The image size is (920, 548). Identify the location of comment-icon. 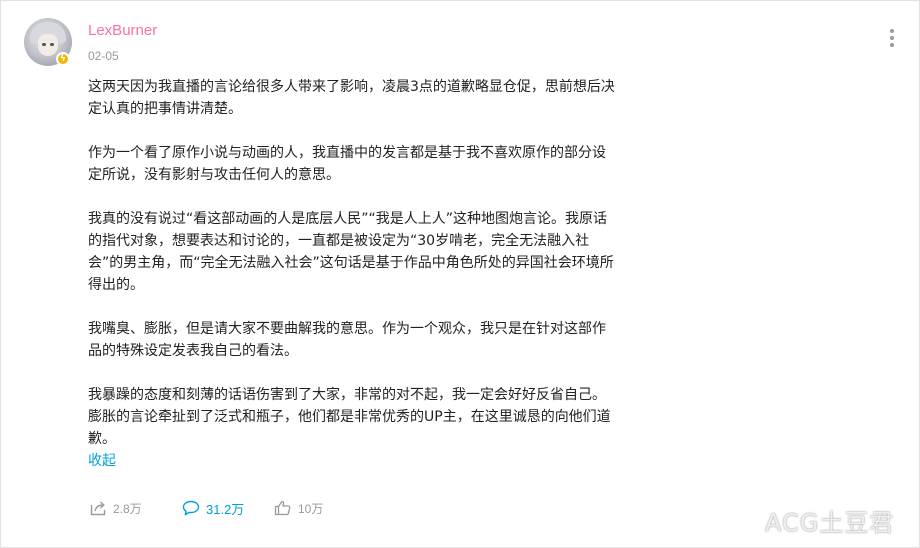
(191, 508).